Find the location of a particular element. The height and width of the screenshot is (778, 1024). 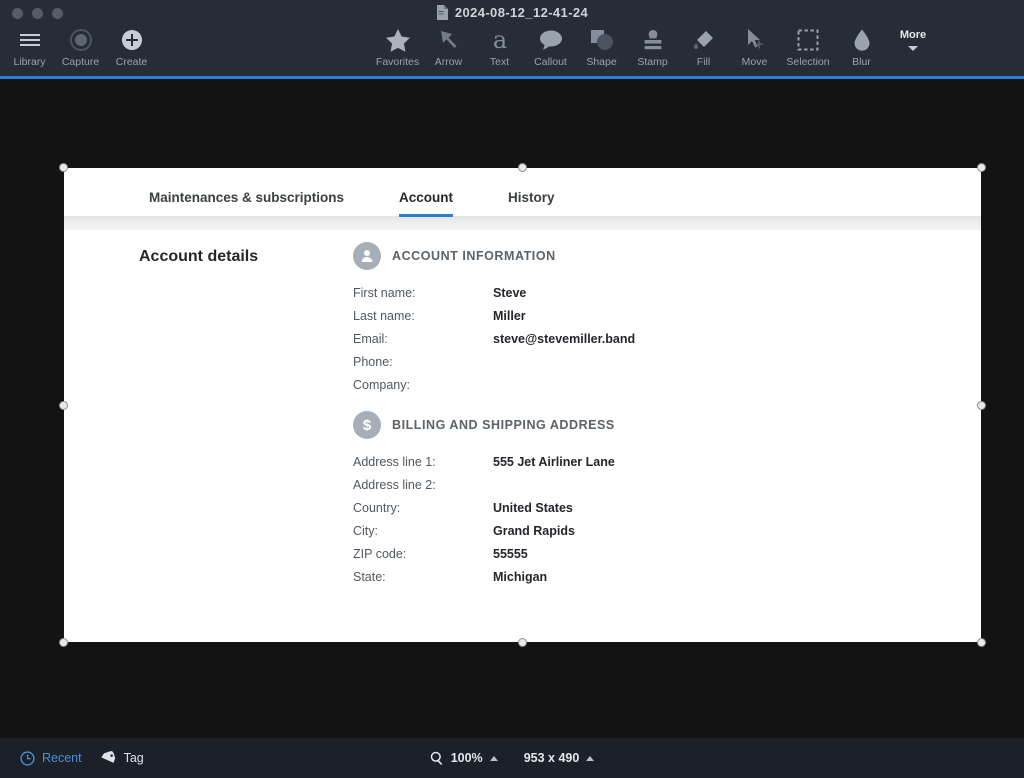

tool-capture: Capture is located at coordinates (80, 46).